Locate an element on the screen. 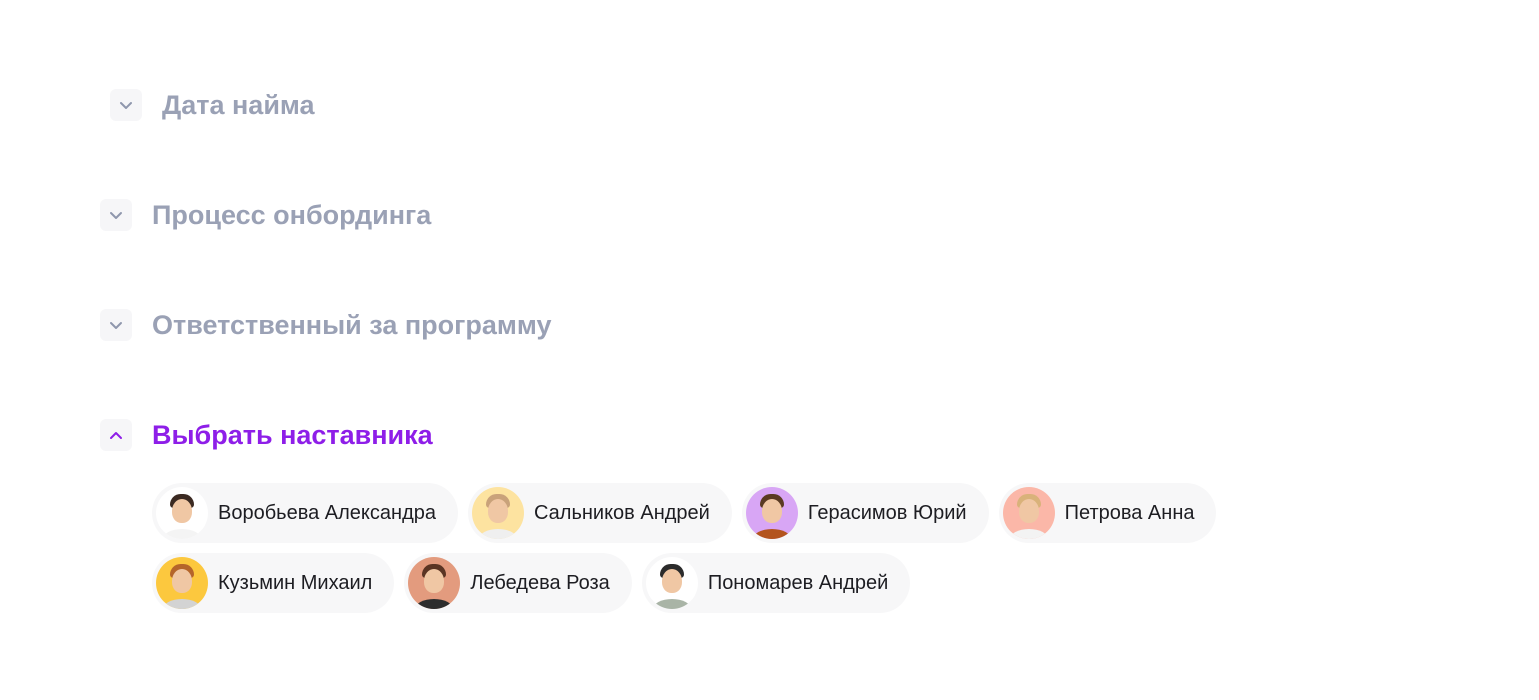  section-hire-date: Дата найма is located at coordinates (212, 105).